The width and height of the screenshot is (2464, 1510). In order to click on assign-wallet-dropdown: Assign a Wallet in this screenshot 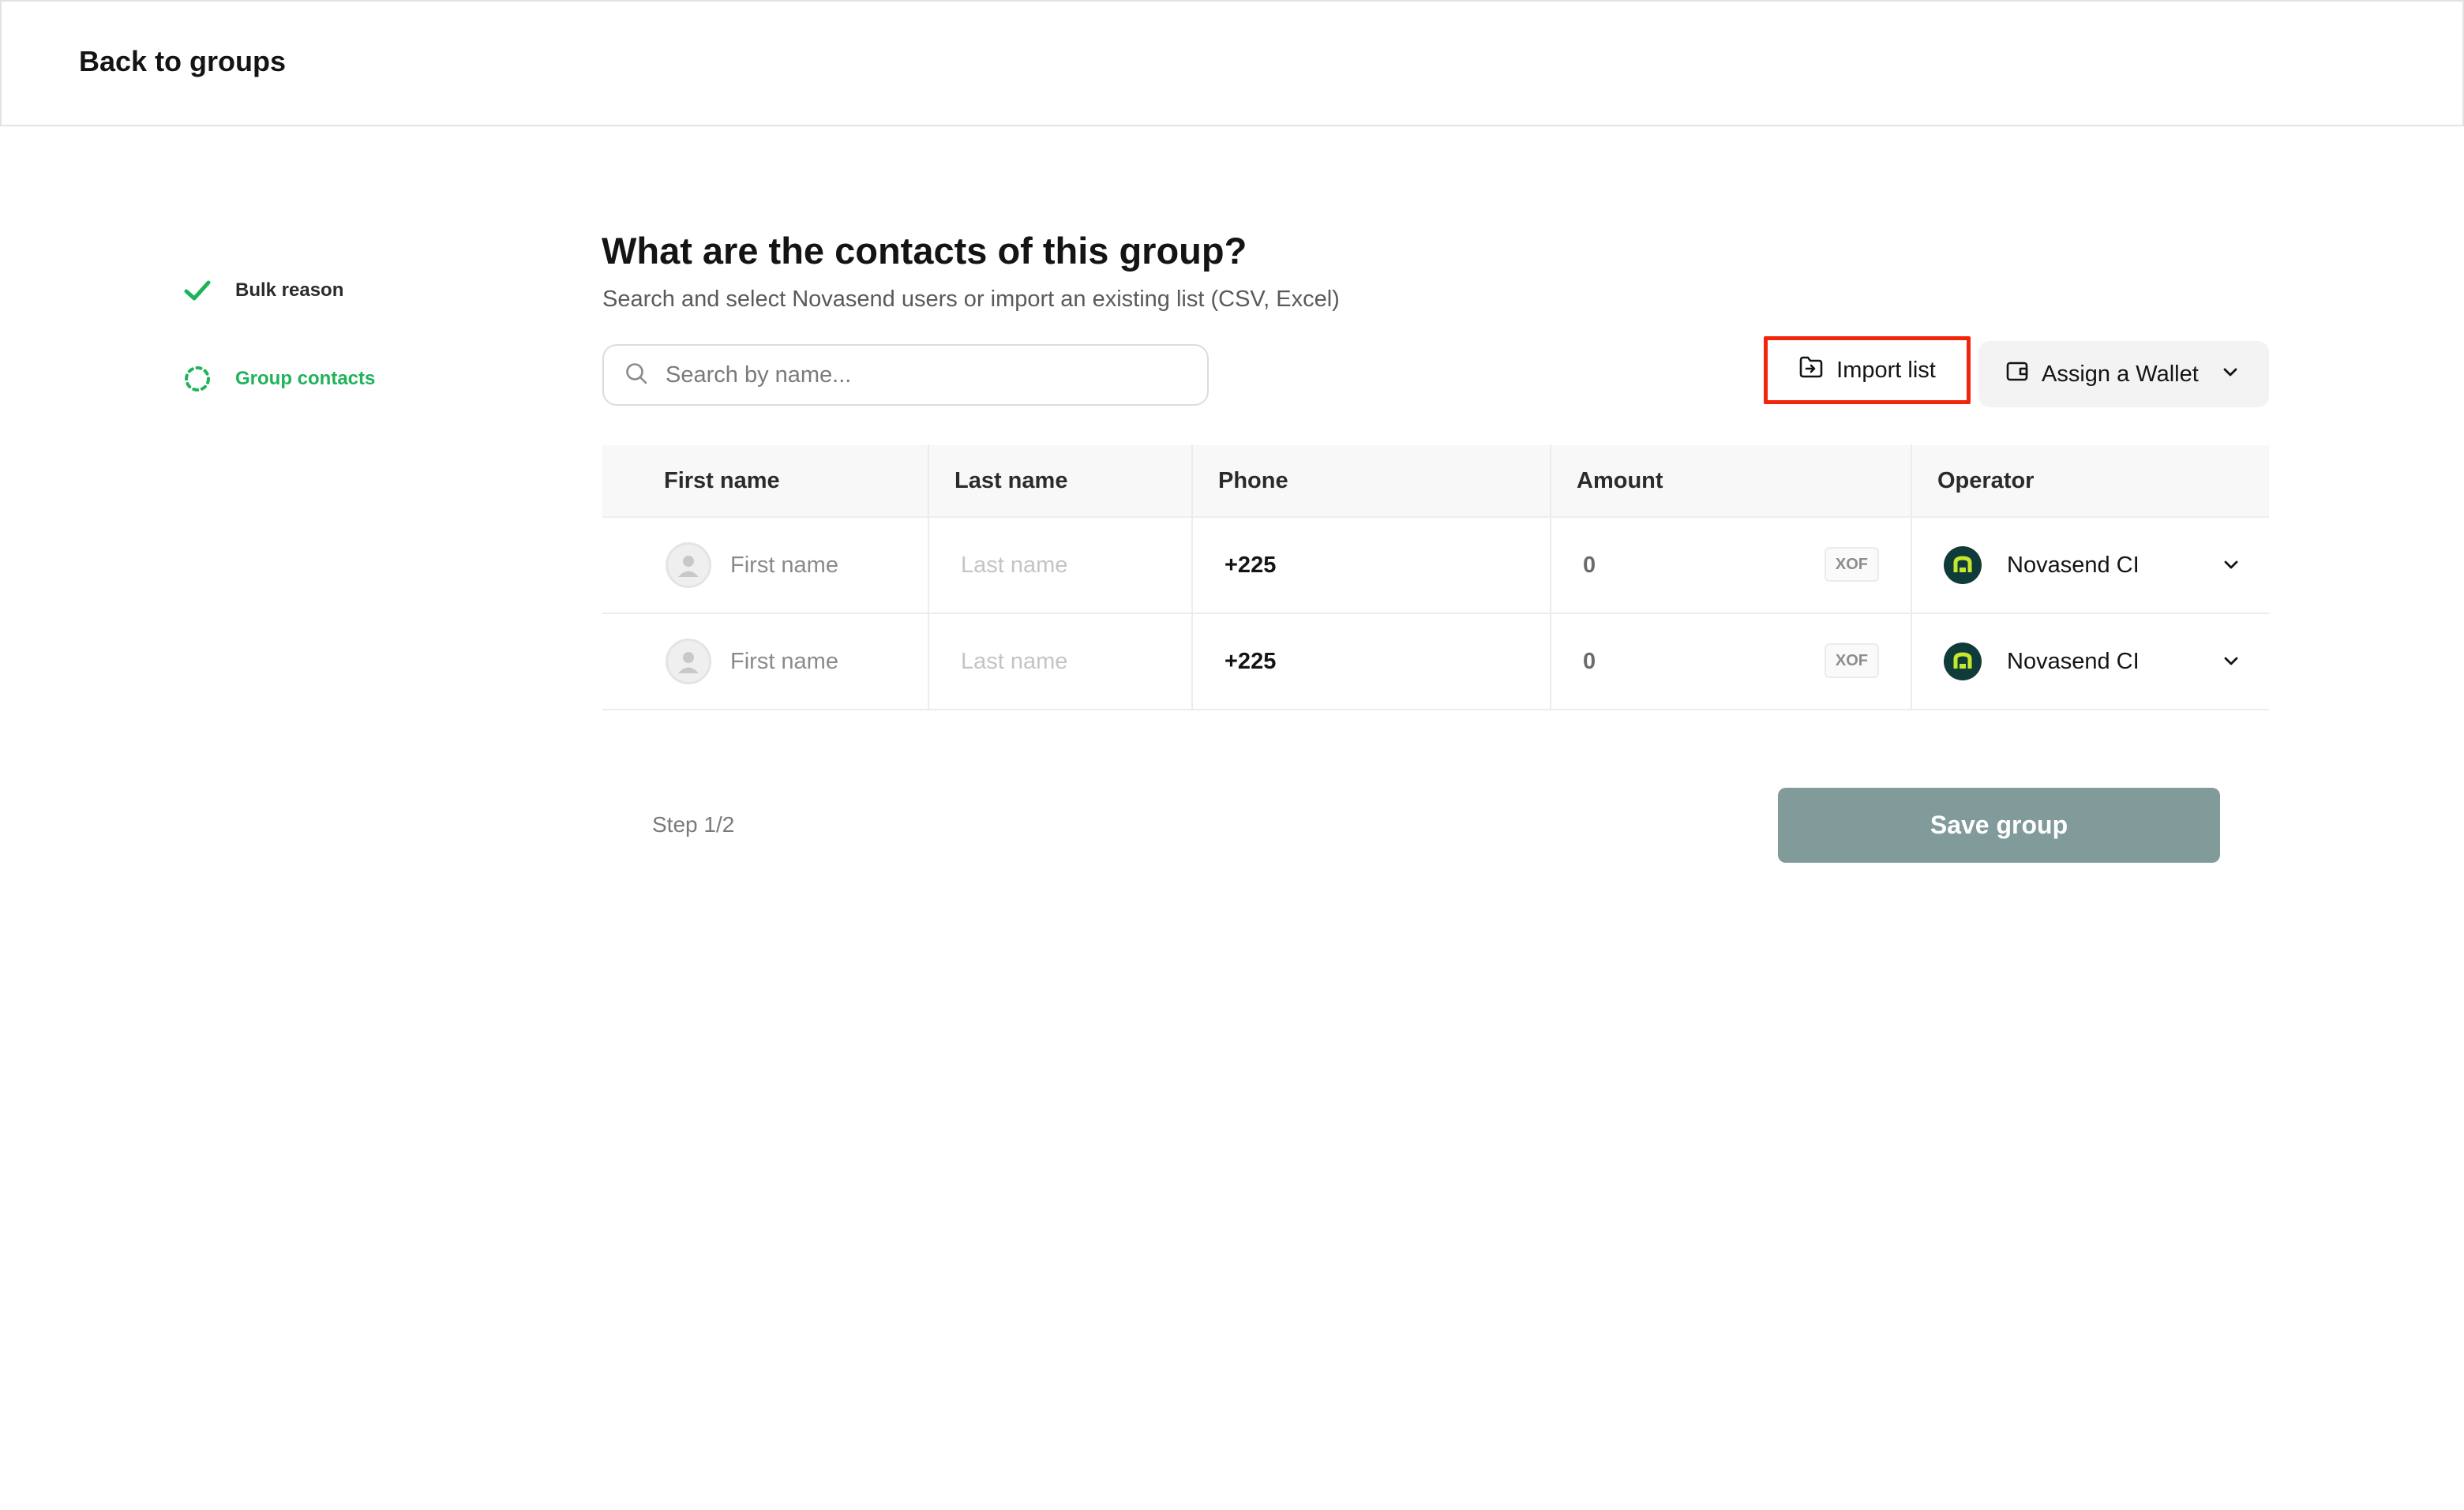, I will do `click(2123, 374)`.